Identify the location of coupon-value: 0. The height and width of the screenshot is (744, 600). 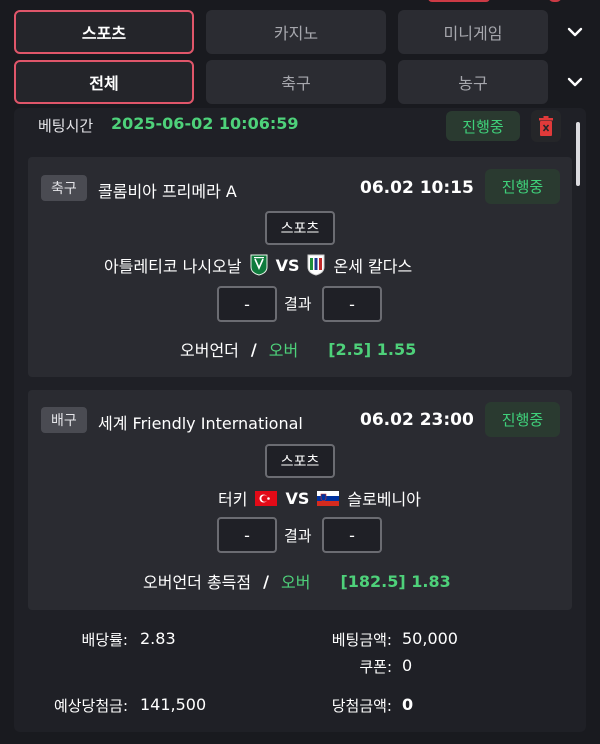
(407, 665).